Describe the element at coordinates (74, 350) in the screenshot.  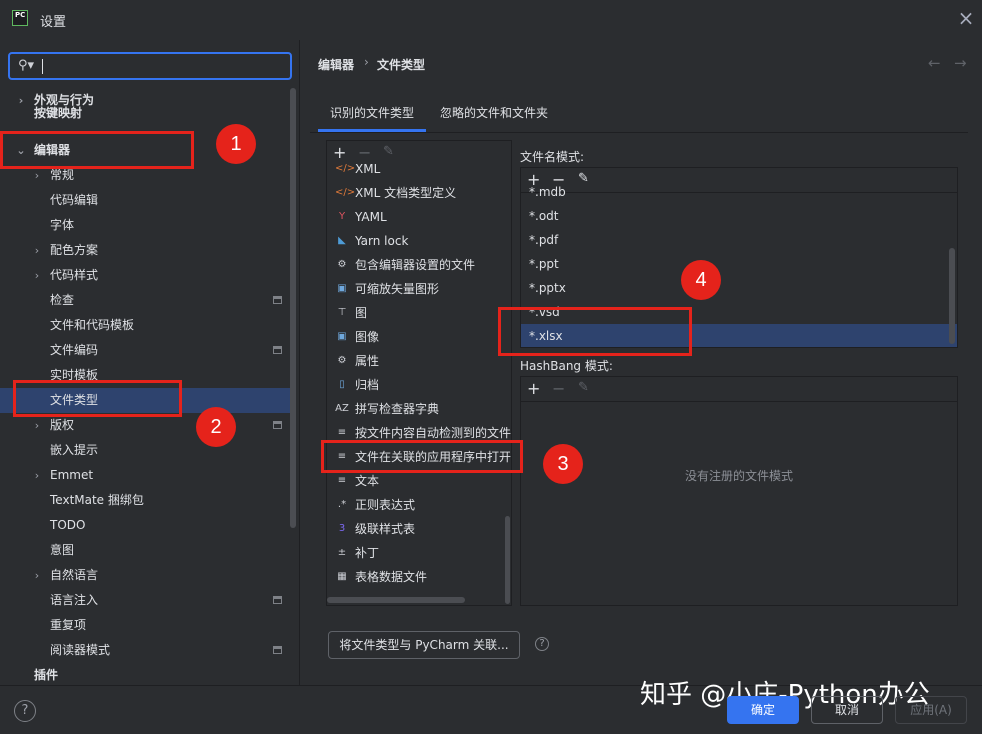
I see `tree-item-label: 文件编码` at that location.